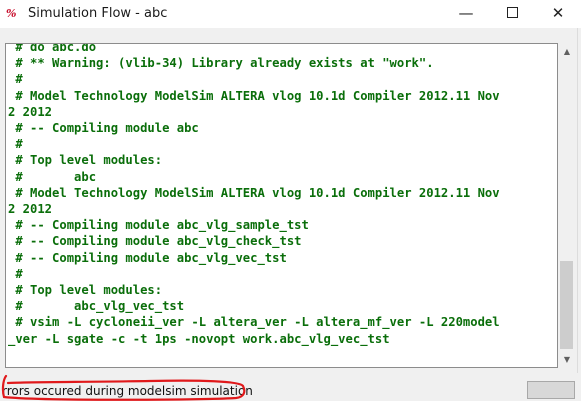 The width and height of the screenshot is (581, 401). What do you see at coordinates (577, 200) in the screenshot?
I see `window-edge-divider` at bounding box center [577, 200].